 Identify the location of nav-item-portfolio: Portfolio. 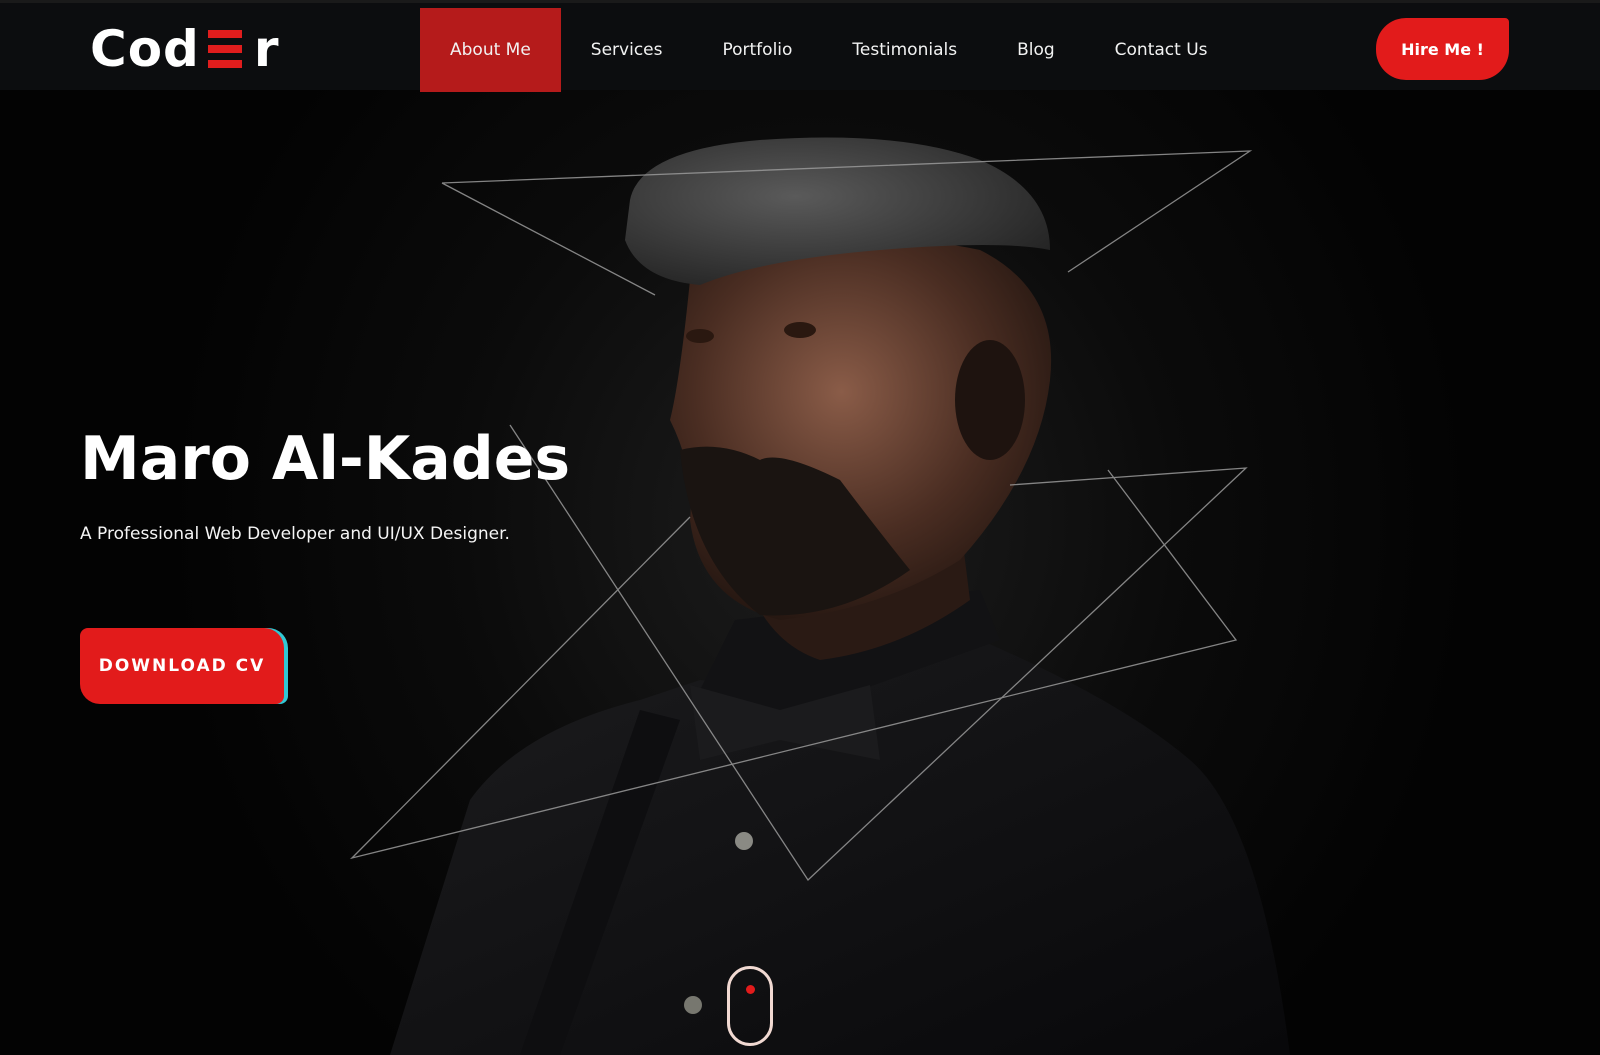
(757, 50).